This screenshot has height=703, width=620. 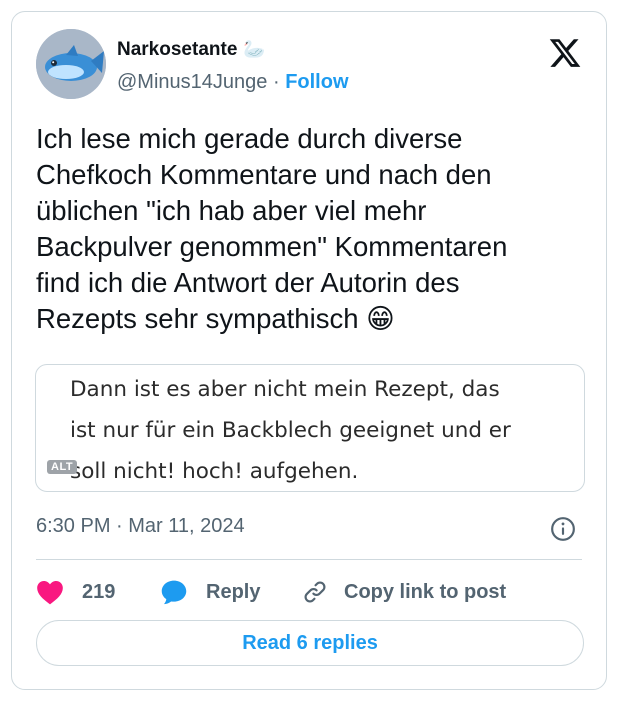 I want to click on post-timestamp: 6:30 PM · Mar 11, 2024, so click(x=140, y=526).